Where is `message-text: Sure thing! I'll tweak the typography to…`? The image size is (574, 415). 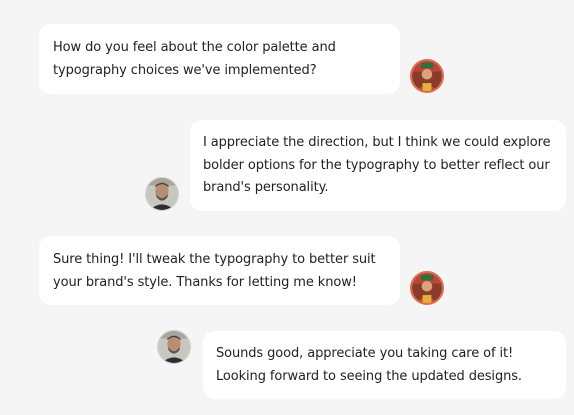
message-text: Sure thing! I'll tweak the typography to… is located at coordinates (214, 271).